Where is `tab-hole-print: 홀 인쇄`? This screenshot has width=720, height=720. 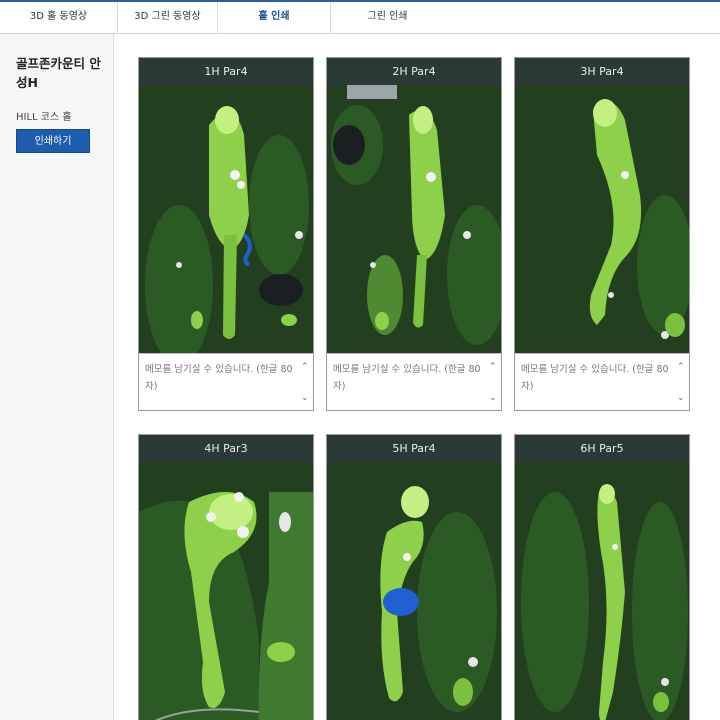
tab-hole-print: 홀 인쇄 is located at coordinates (274, 18).